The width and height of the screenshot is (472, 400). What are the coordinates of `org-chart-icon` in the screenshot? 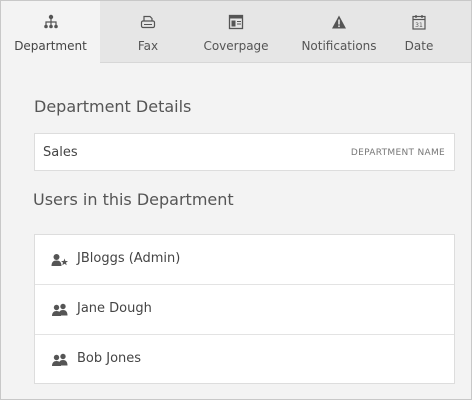 It's located at (51, 22).